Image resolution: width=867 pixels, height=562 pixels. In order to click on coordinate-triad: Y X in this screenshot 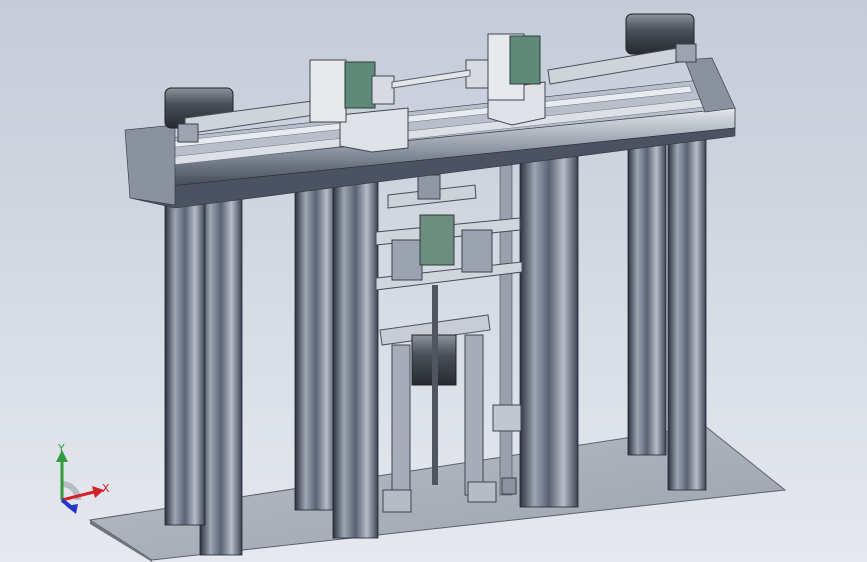, I will do `click(80, 480)`.